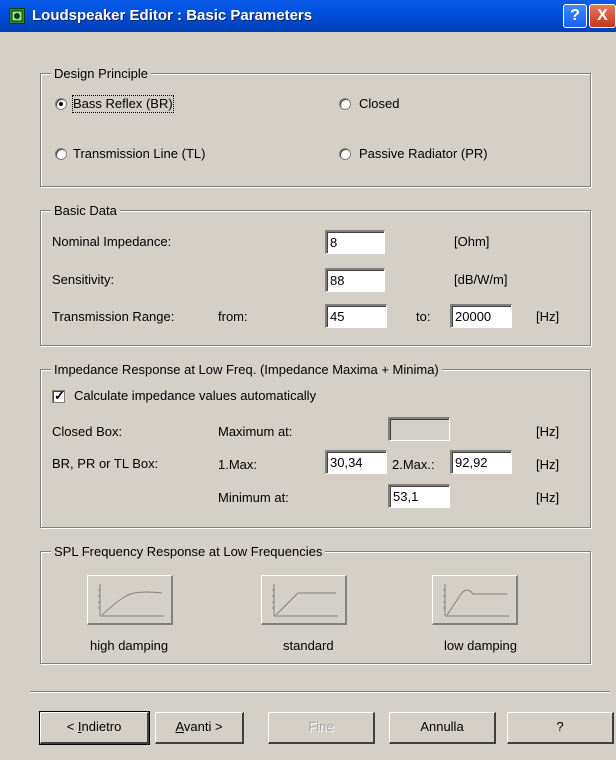 The image size is (616, 760). What do you see at coordinates (481, 279) in the screenshot?
I see `sensitivity-unit: [dB/W/m]` at bounding box center [481, 279].